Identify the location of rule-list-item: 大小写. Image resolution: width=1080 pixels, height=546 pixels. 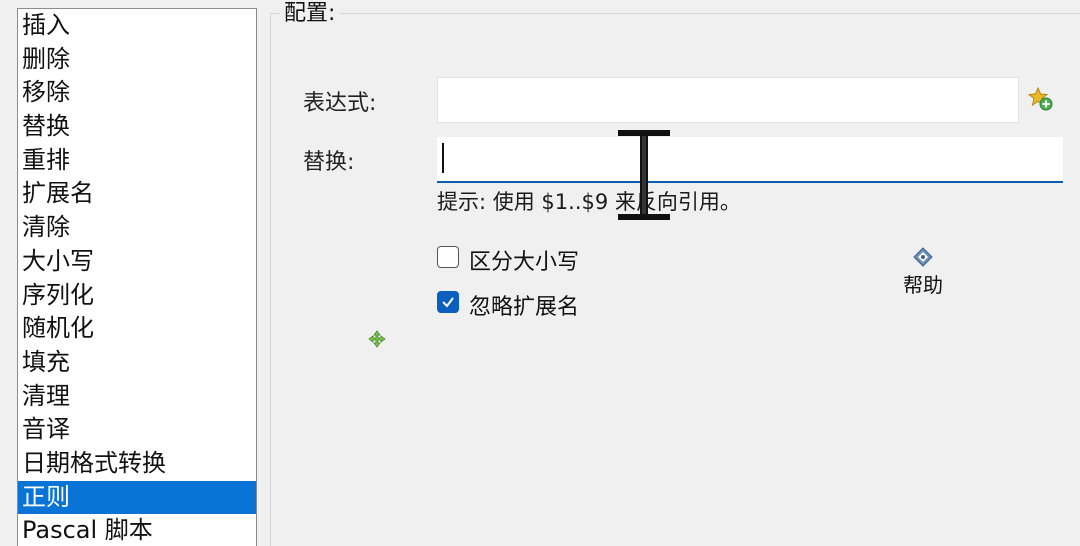
(137, 262).